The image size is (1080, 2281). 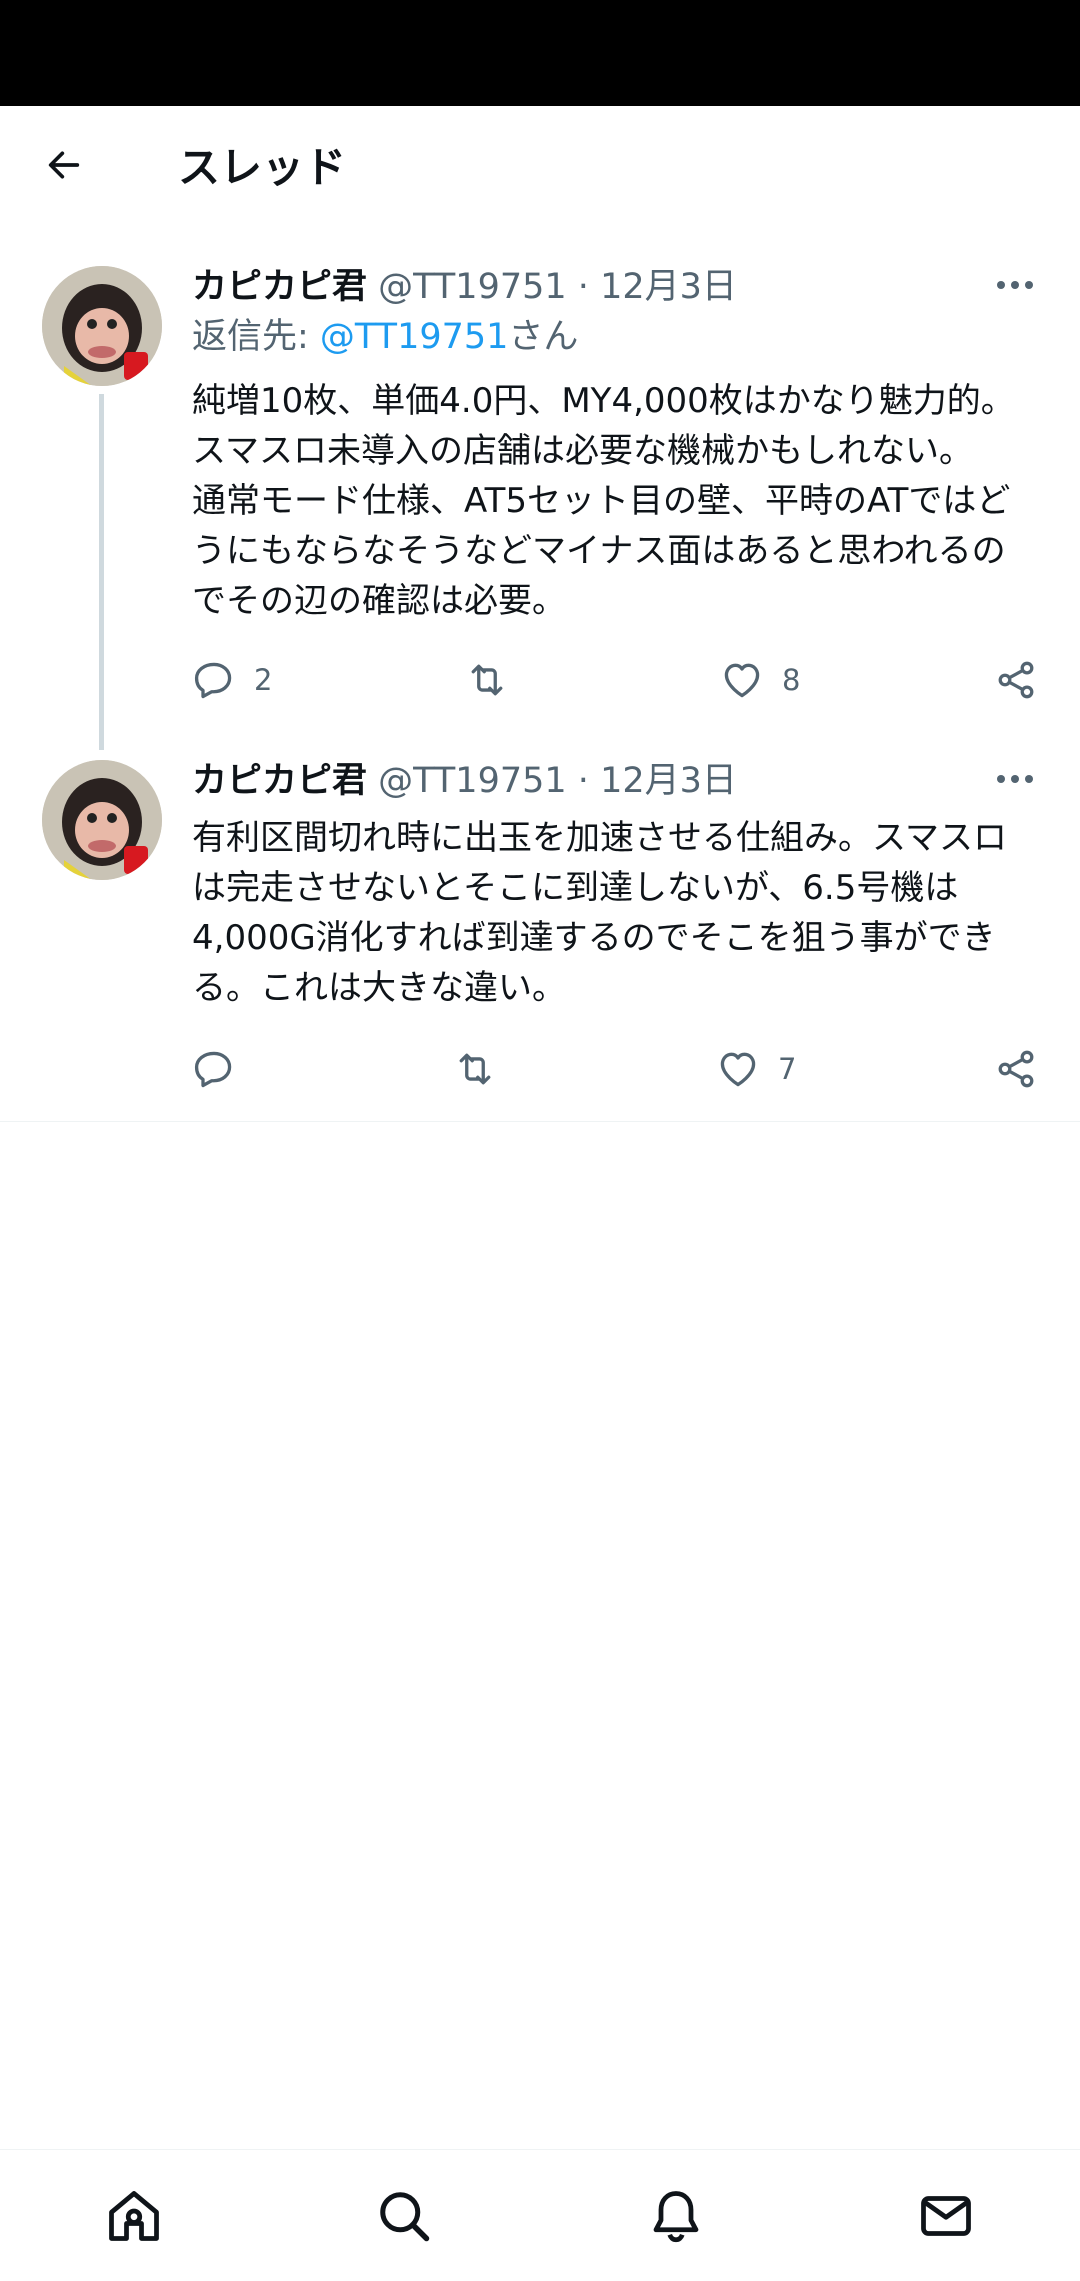 I want to click on tweet-text-line: うにもならなそうなどマイナス面はあると思われるの, so click(x=599, y=551).